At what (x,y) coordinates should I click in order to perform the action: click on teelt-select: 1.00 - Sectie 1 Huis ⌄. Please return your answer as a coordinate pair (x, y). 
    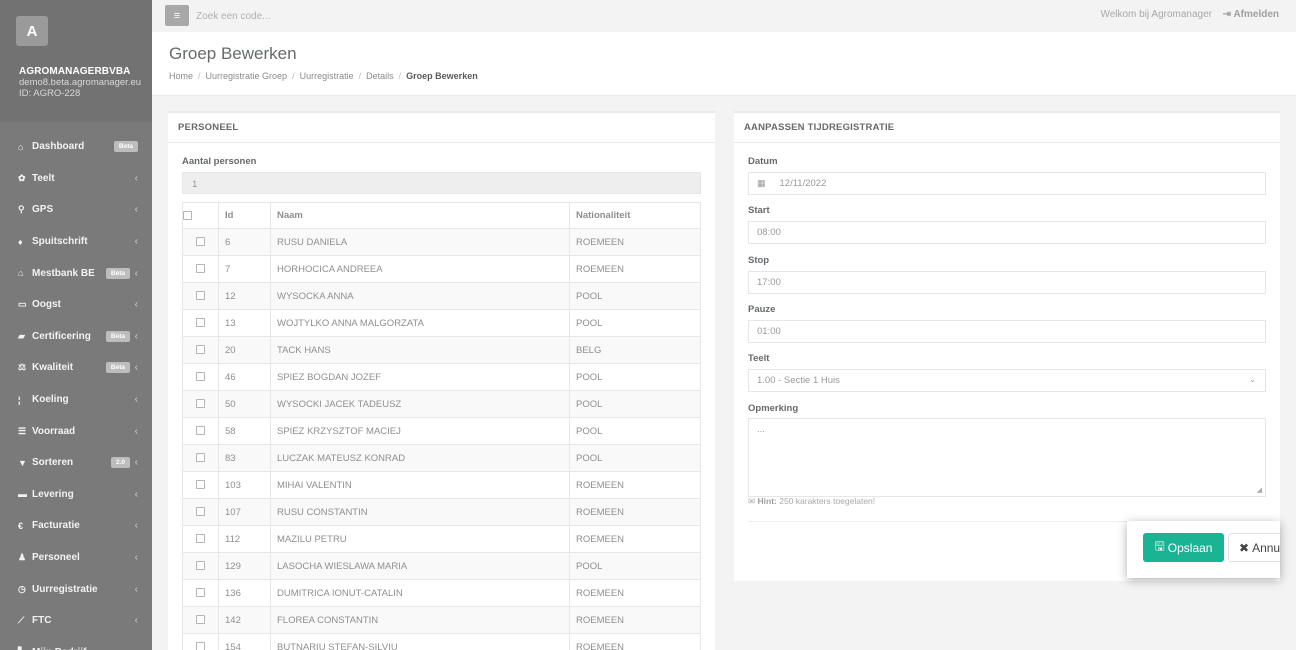
    Looking at the image, I should click on (1007, 380).